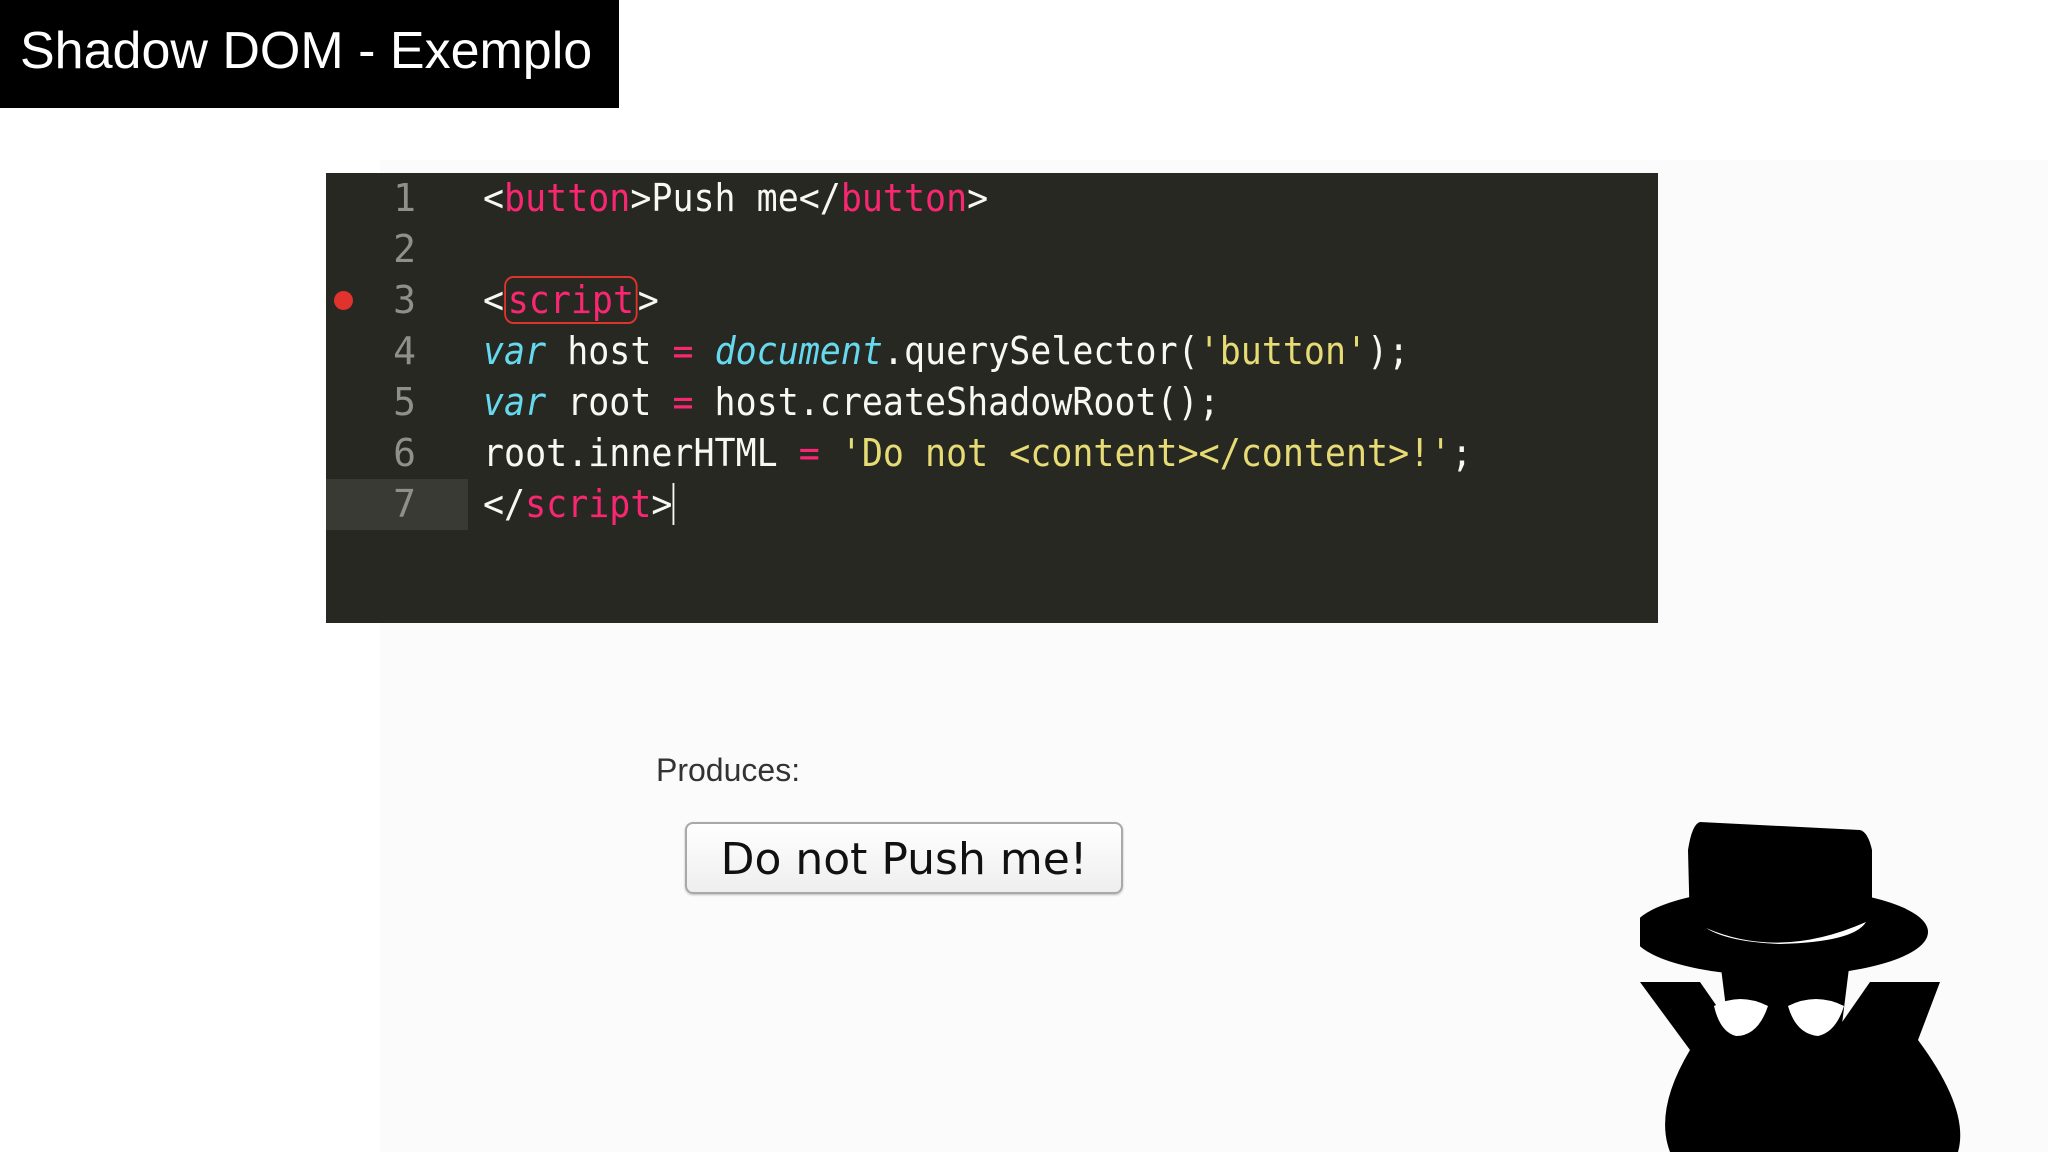  Describe the element at coordinates (1283, 351) in the screenshot. I see `code-token: 'button'` at that location.